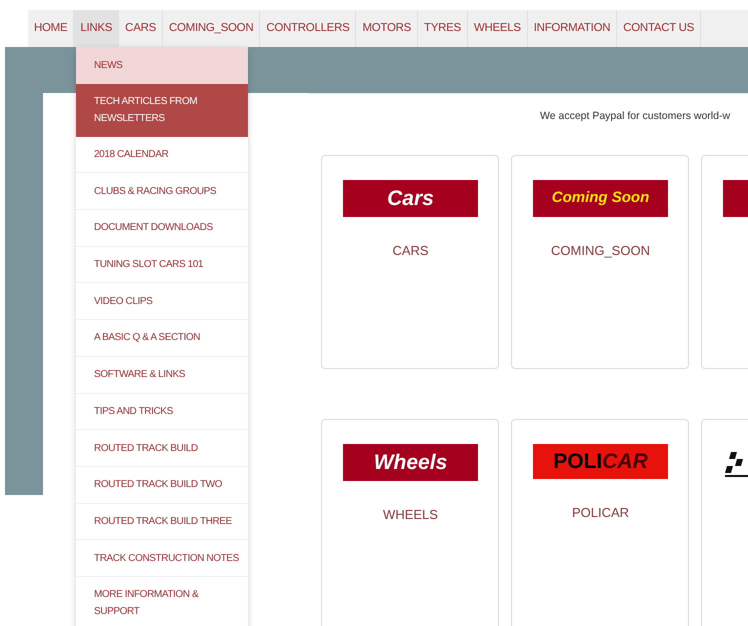 This screenshot has width=748, height=626. What do you see at coordinates (162, 301) in the screenshot?
I see `dropdown-menu-item: VIDEO CLIPS` at bounding box center [162, 301].